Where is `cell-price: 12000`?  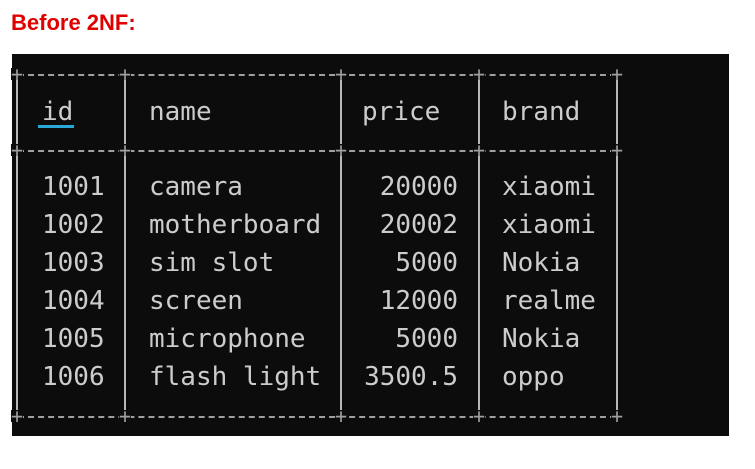 cell-price: 12000 is located at coordinates (418, 301).